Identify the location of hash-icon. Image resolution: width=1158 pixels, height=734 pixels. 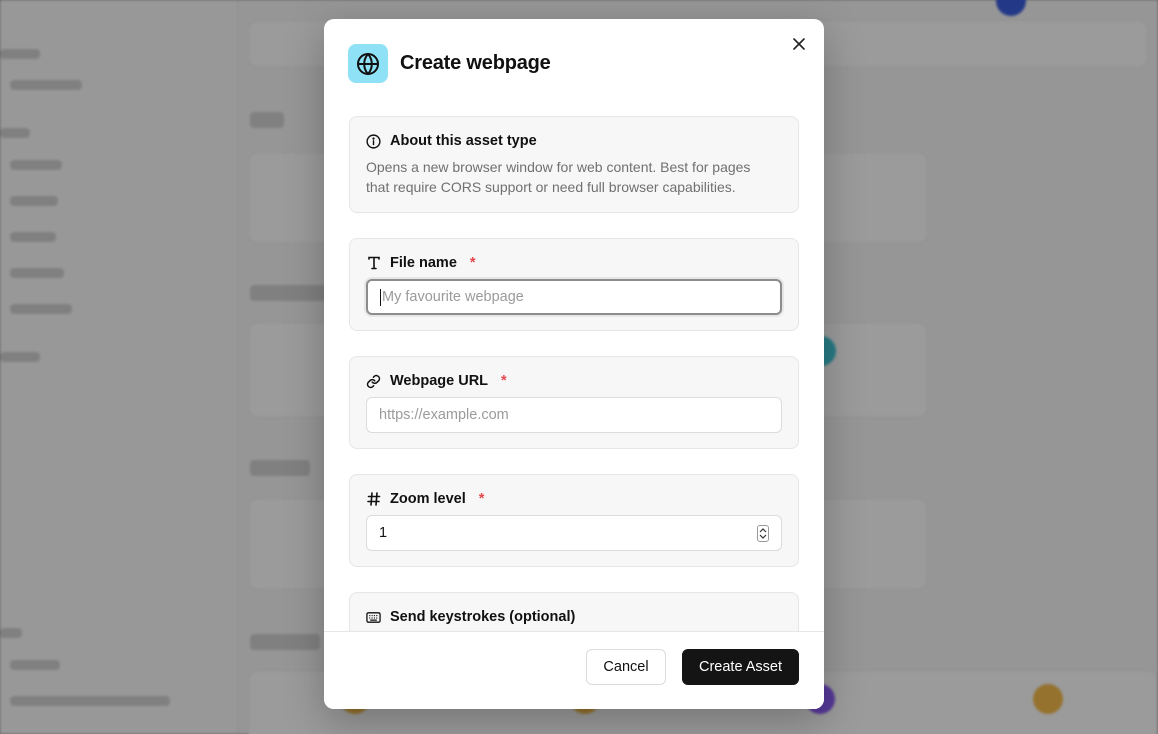
(373, 499).